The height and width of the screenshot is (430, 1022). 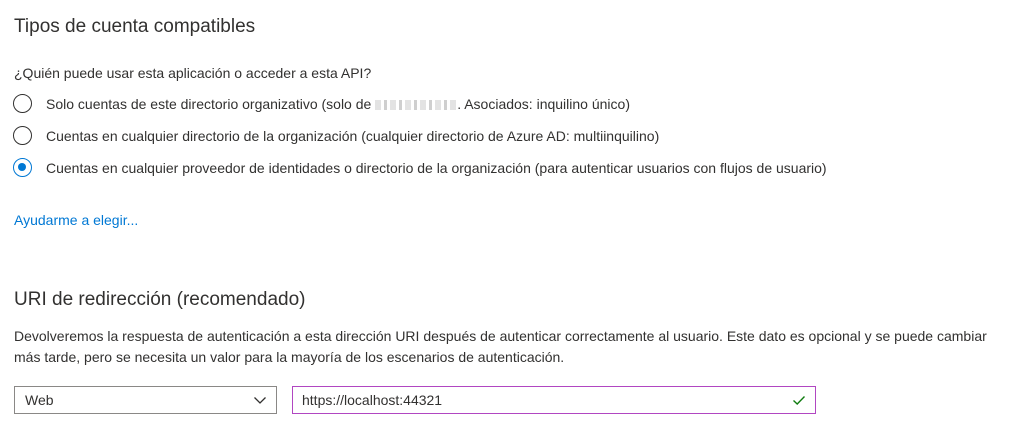 I want to click on platform-dropdown-value: Web, so click(x=39, y=400).